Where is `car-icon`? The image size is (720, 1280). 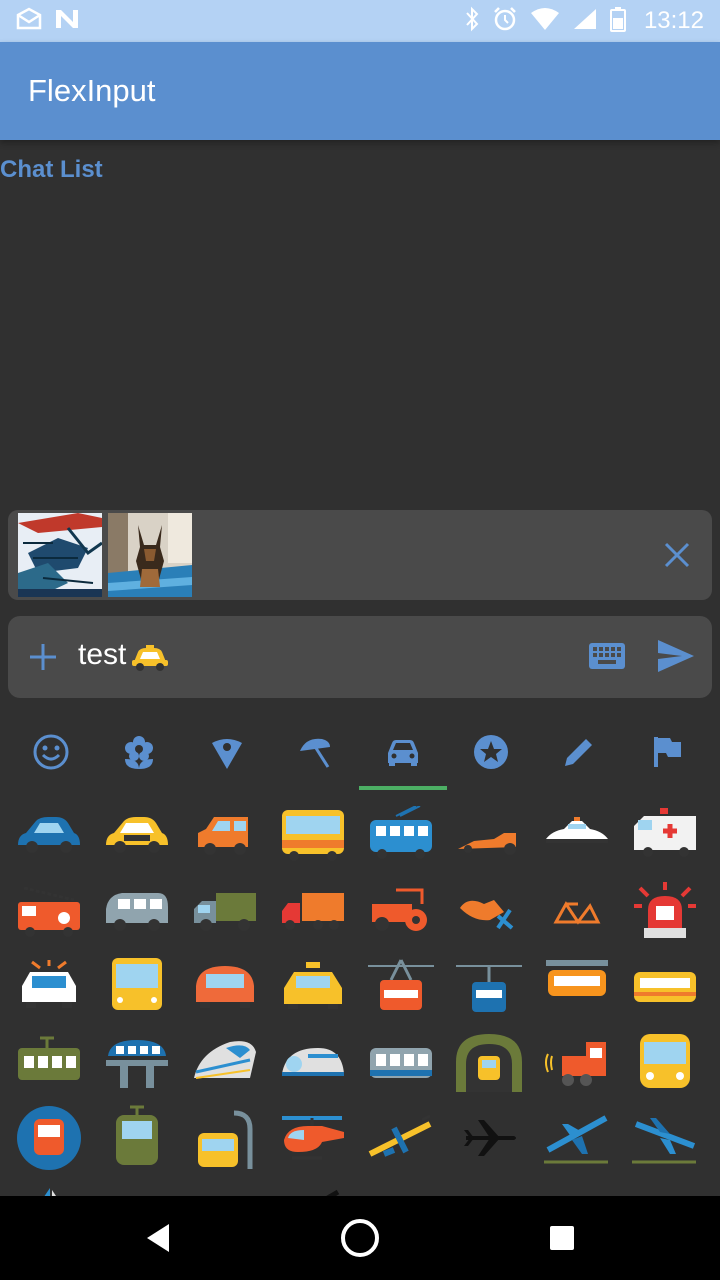 car-icon is located at coordinates (403, 753).